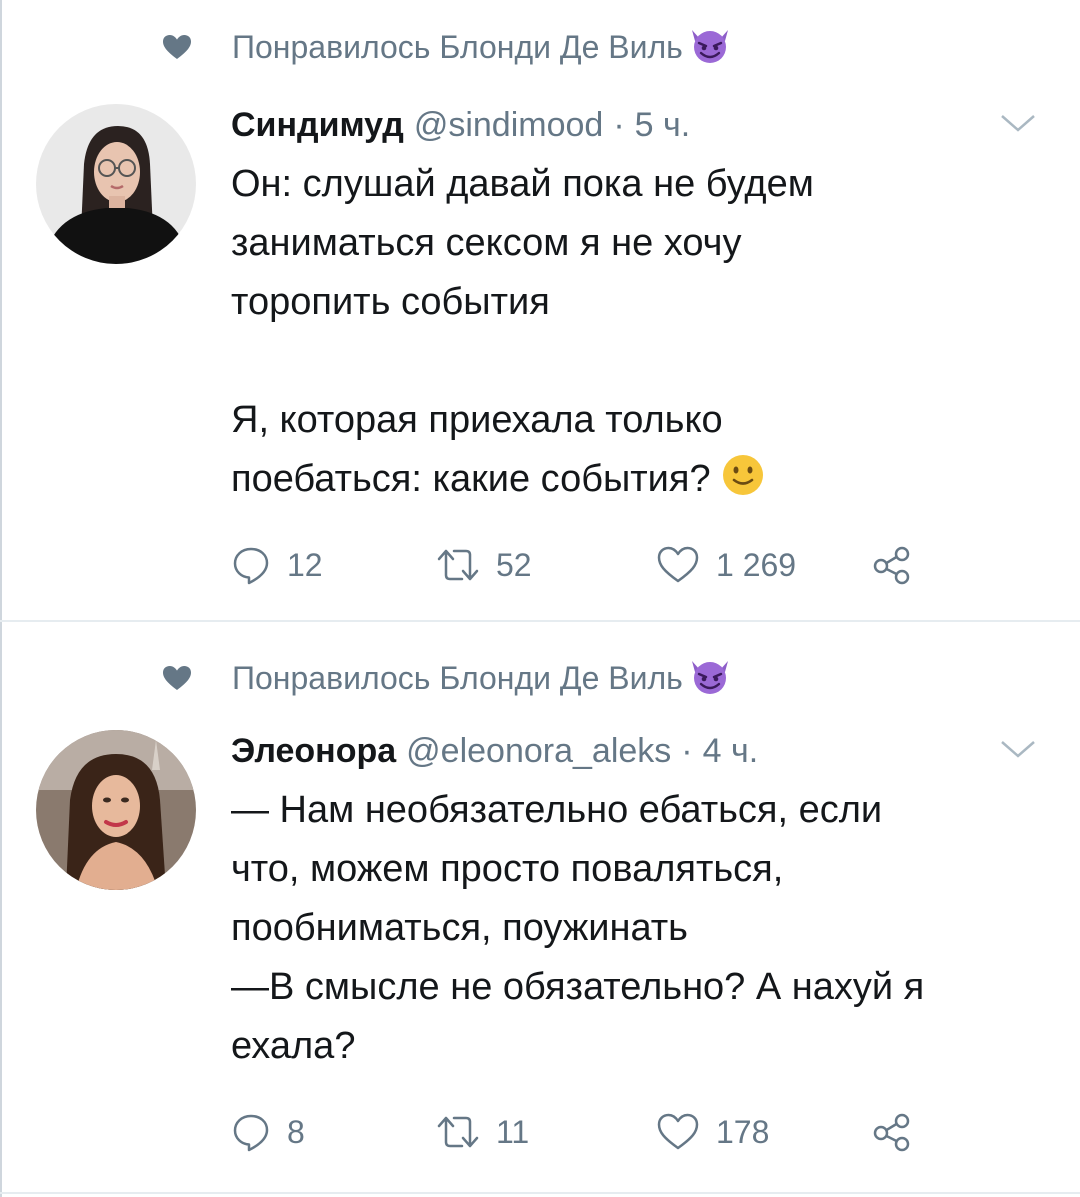 The width and height of the screenshot is (1080, 1197). What do you see at coordinates (471, 479) in the screenshot?
I see `tweet-text-line-content: поебаться: какие события?` at bounding box center [471, 479].